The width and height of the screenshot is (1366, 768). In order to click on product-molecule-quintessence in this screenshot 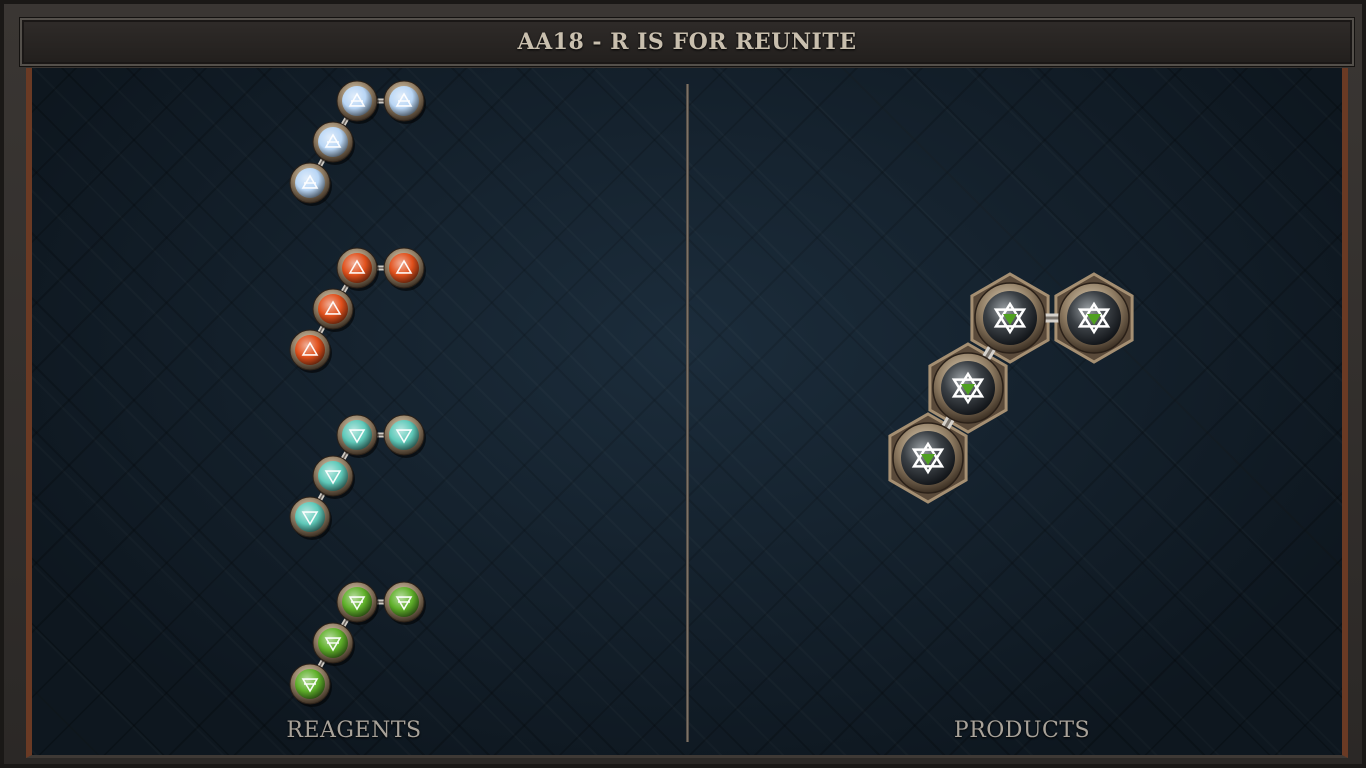, I will do `click(1011, 388)`.